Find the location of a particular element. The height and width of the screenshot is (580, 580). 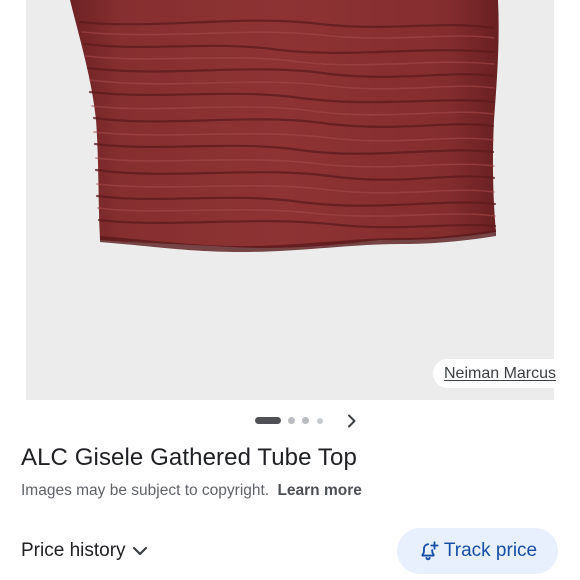

chevron-down-icon is located at coordinates (139, 551).